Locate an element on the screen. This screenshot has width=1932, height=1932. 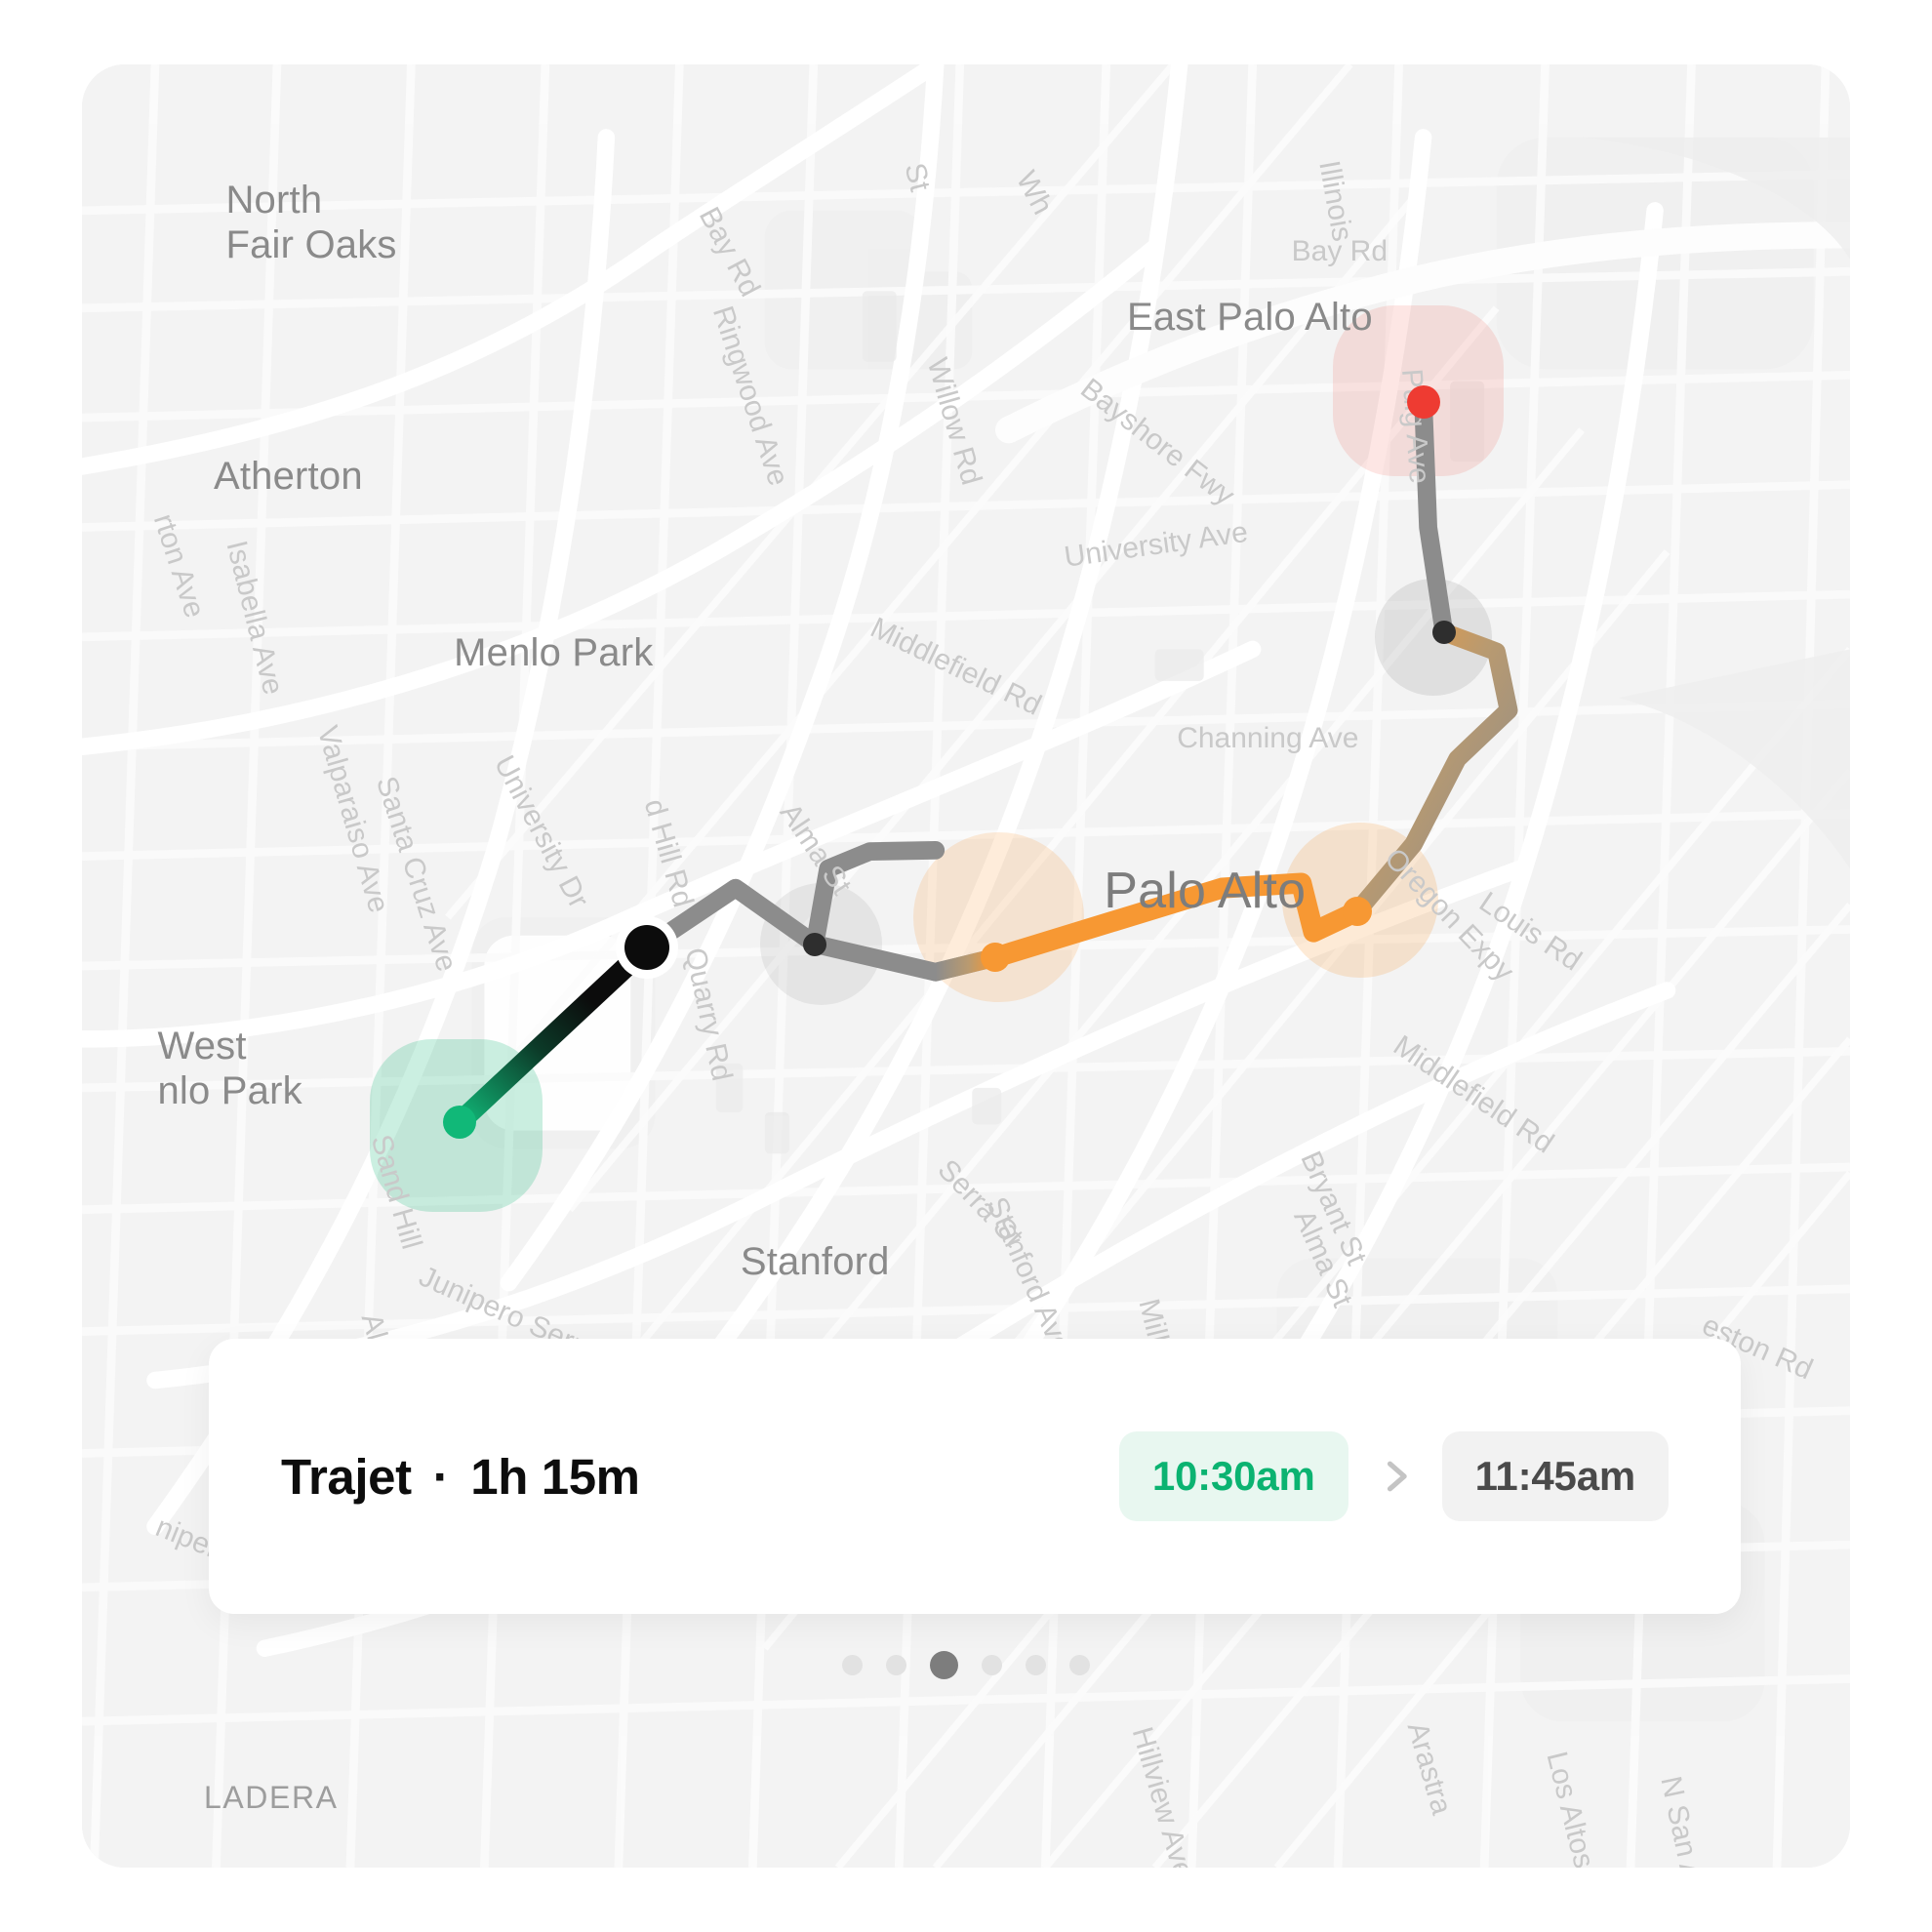
origin-marker is located at coordinates (460, 1122).